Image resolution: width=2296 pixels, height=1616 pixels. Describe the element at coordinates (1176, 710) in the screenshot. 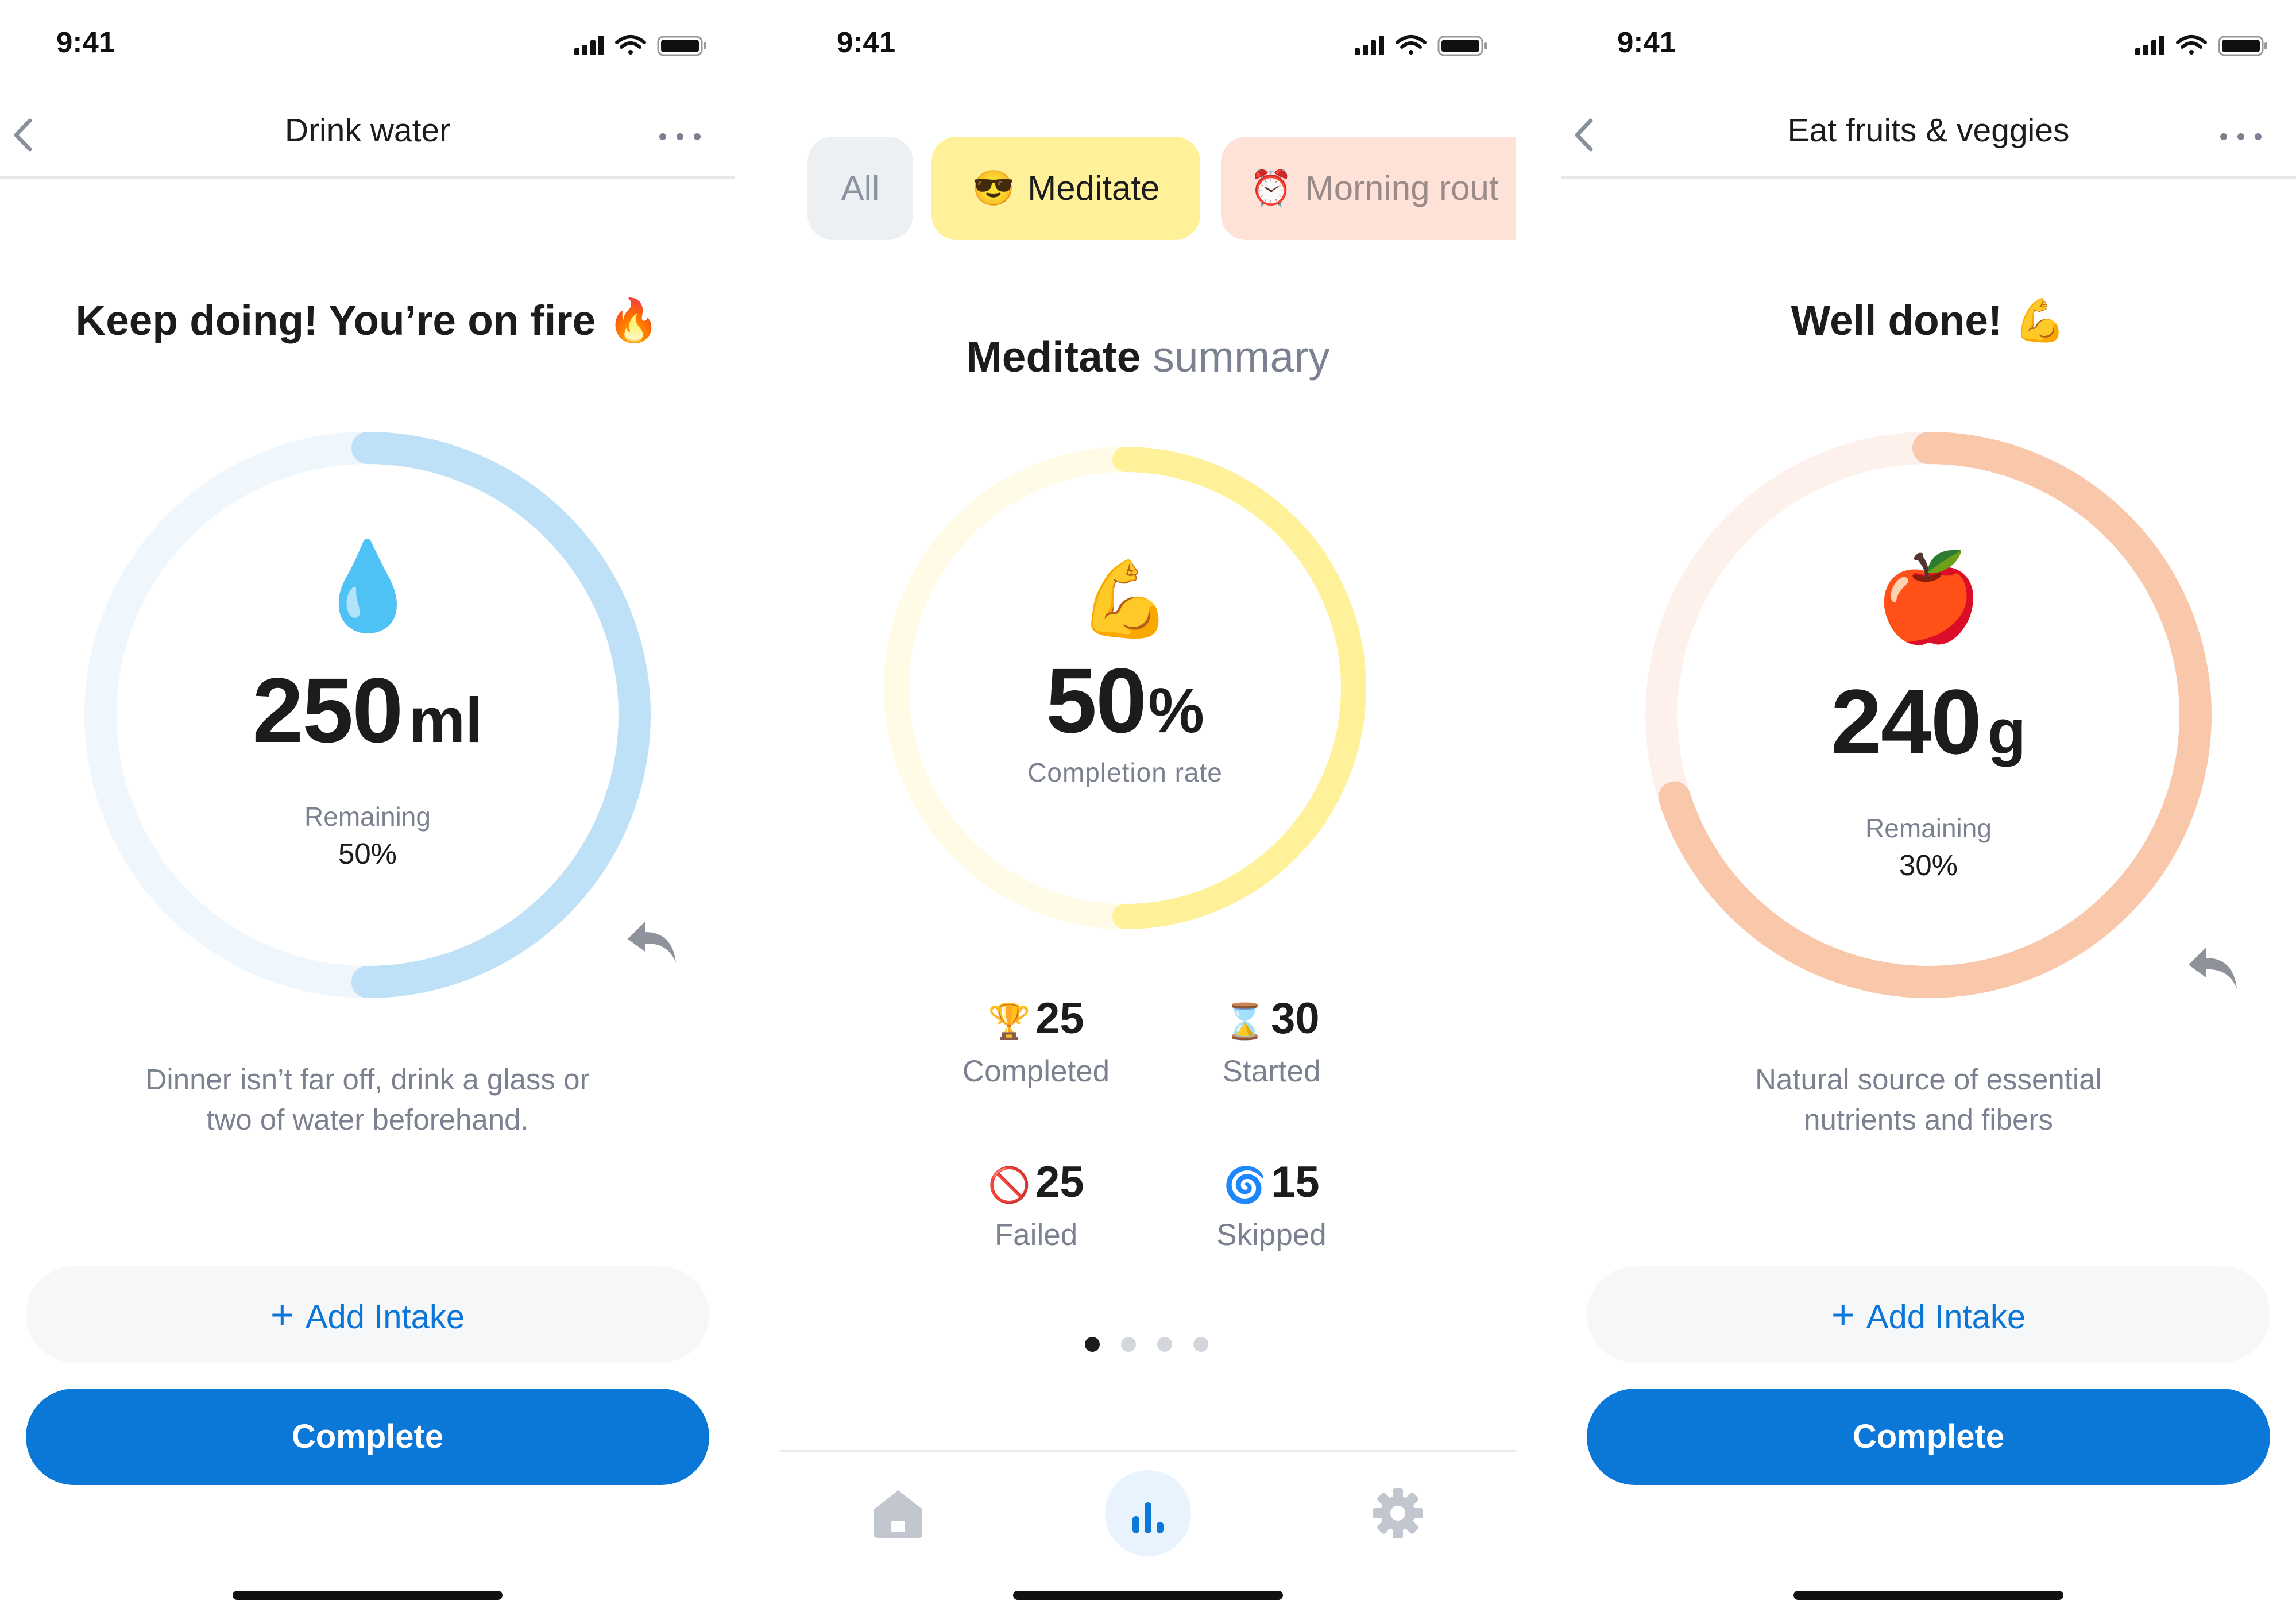

I see `completion-unit: %` at that location.